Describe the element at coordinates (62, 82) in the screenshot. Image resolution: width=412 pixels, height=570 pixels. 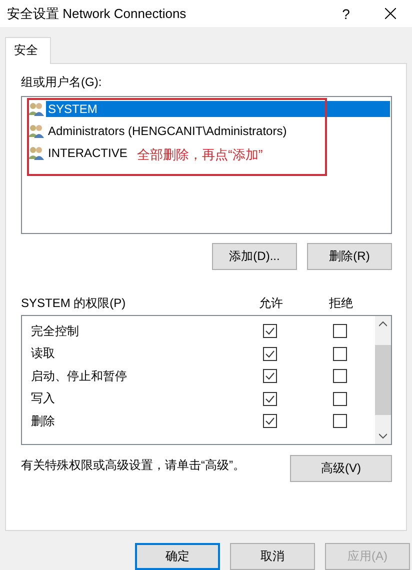
I see `group-label: 组或用户名(G):` at that location.